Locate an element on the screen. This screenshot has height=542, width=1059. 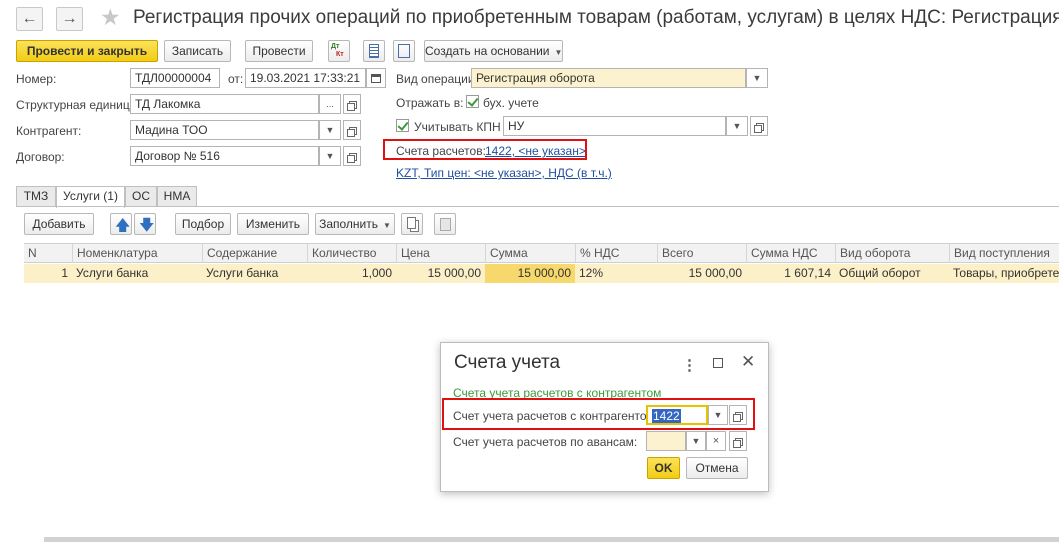
dialog-title: Счета учета is located at coordinates (507, 362).